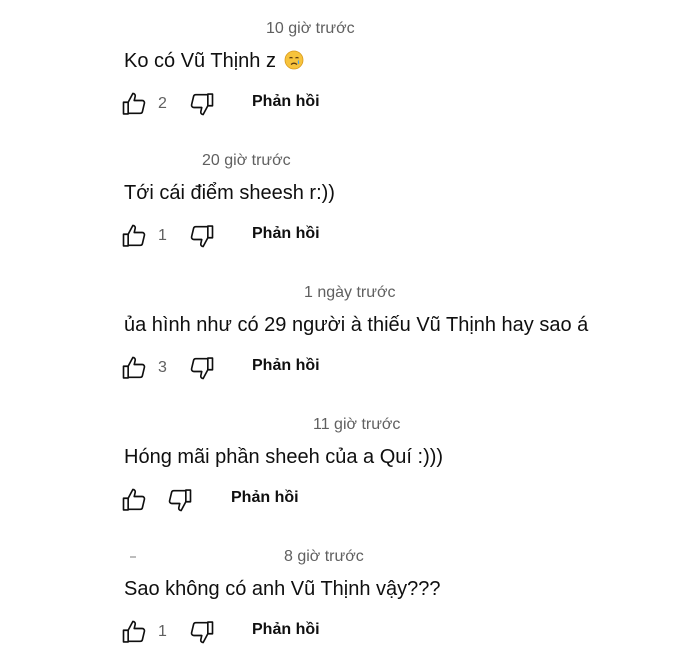  I want to click on comment-timestamp: 8 giờ trước, so click(324, 557).